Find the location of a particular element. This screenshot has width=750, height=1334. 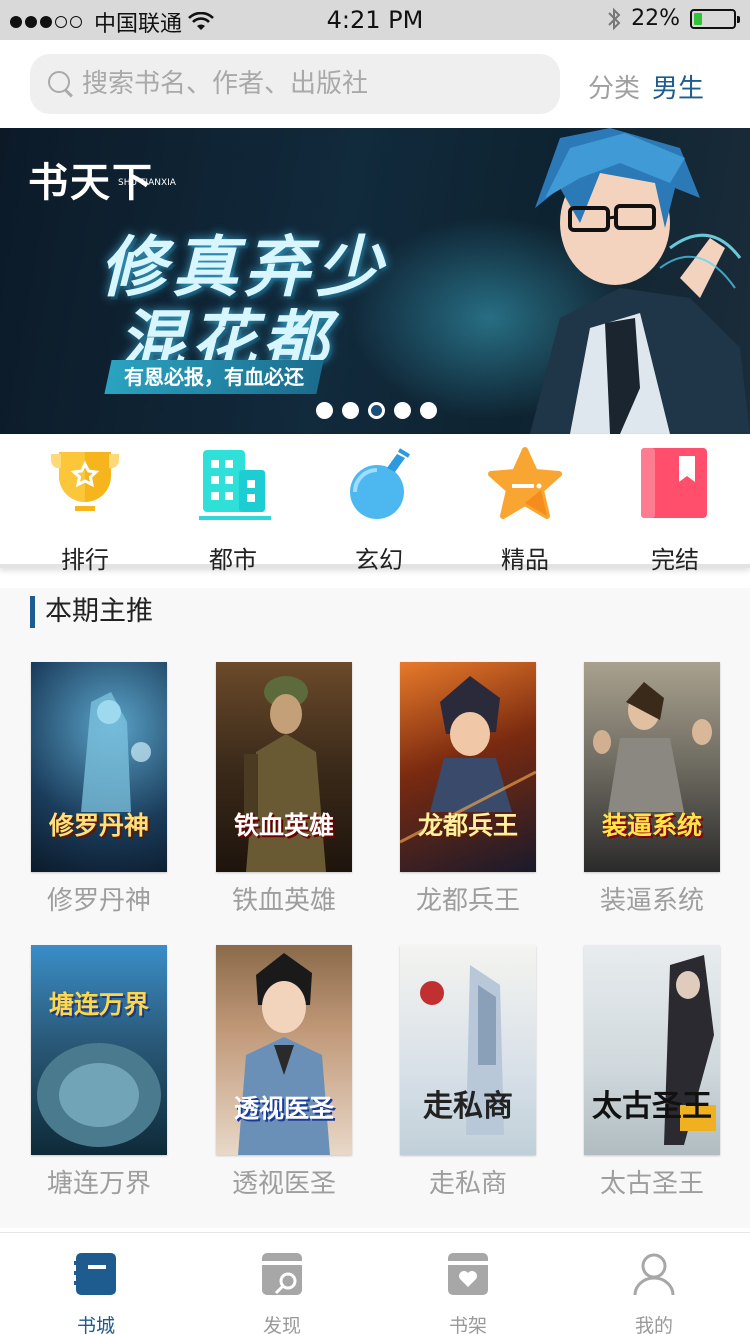

book-card: 走私商 走私商 is located at coordinates (468, 1072).